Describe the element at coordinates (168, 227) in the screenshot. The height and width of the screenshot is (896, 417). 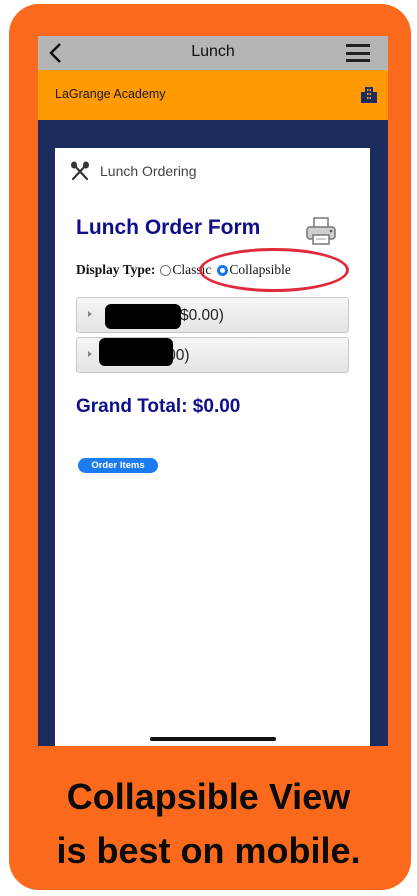
I see `form-title: Lunch Order Form` at that location.